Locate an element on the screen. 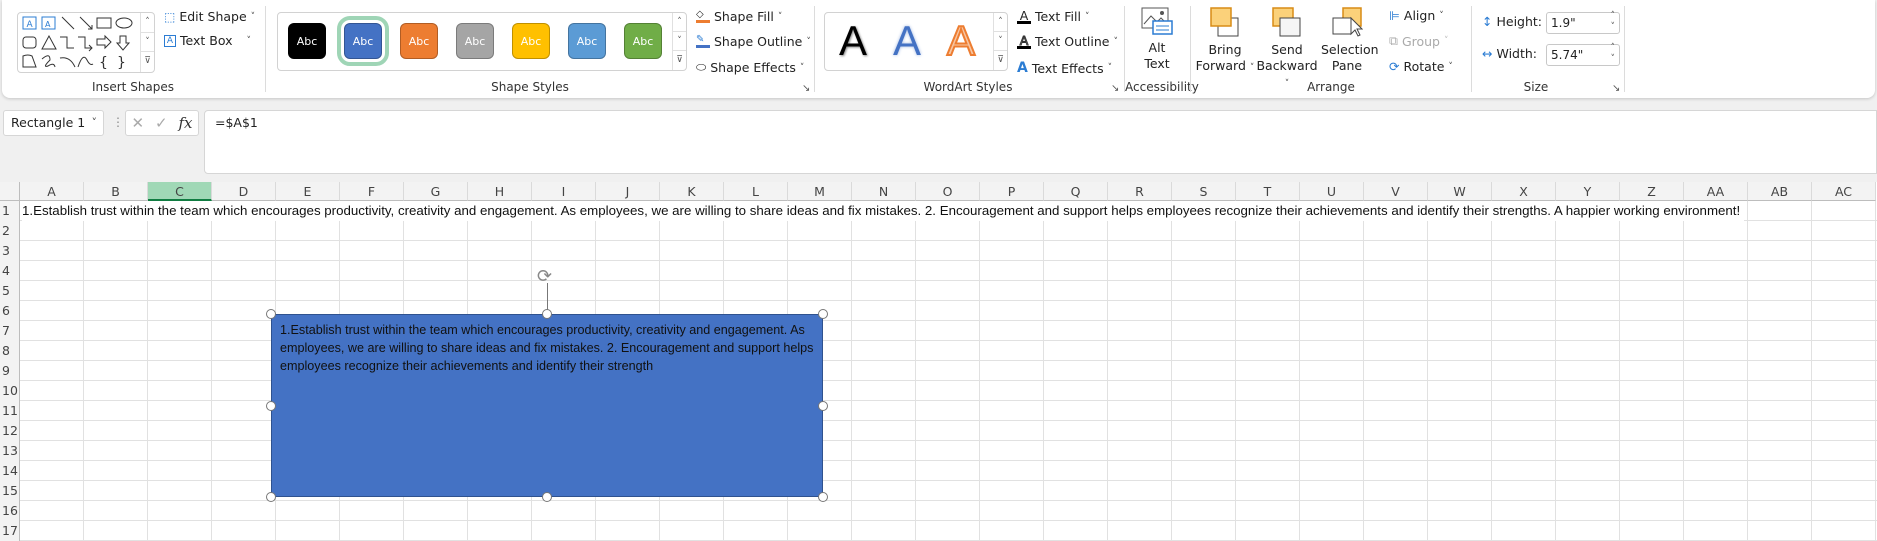  selection-pane-button: Selection Pane is located at coordinates (1350, 40).